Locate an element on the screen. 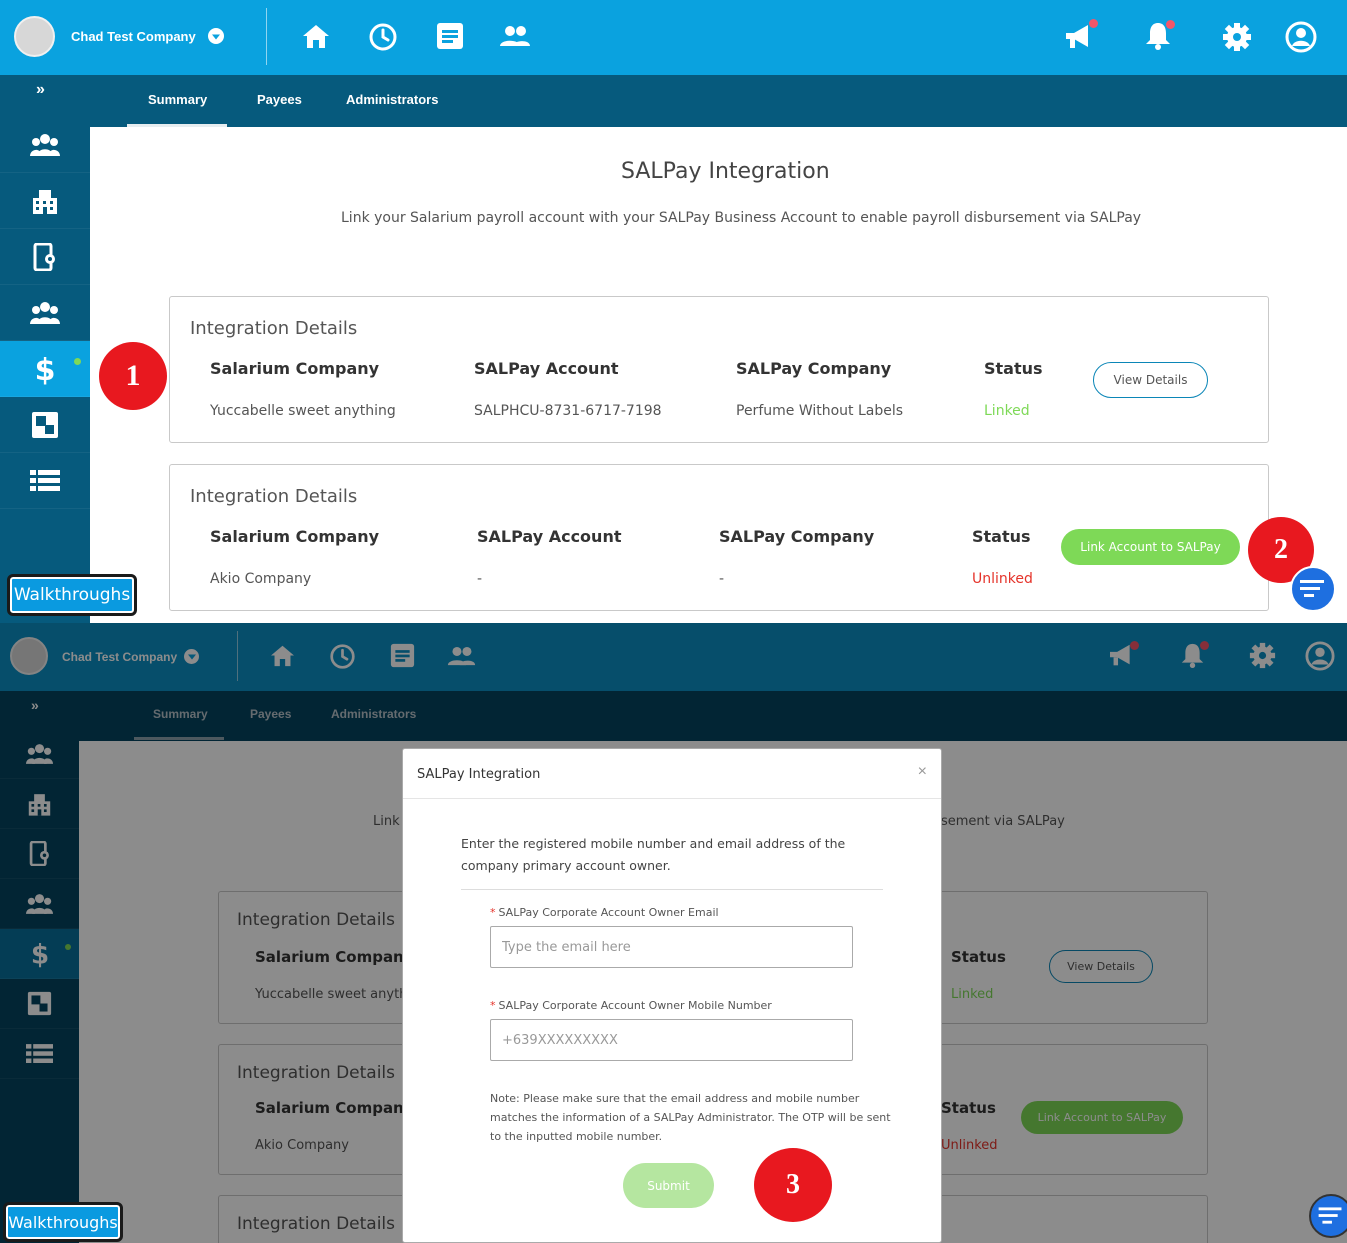  sub-navigation: Summary Payees Administrators is located at coordinates (673, 101).